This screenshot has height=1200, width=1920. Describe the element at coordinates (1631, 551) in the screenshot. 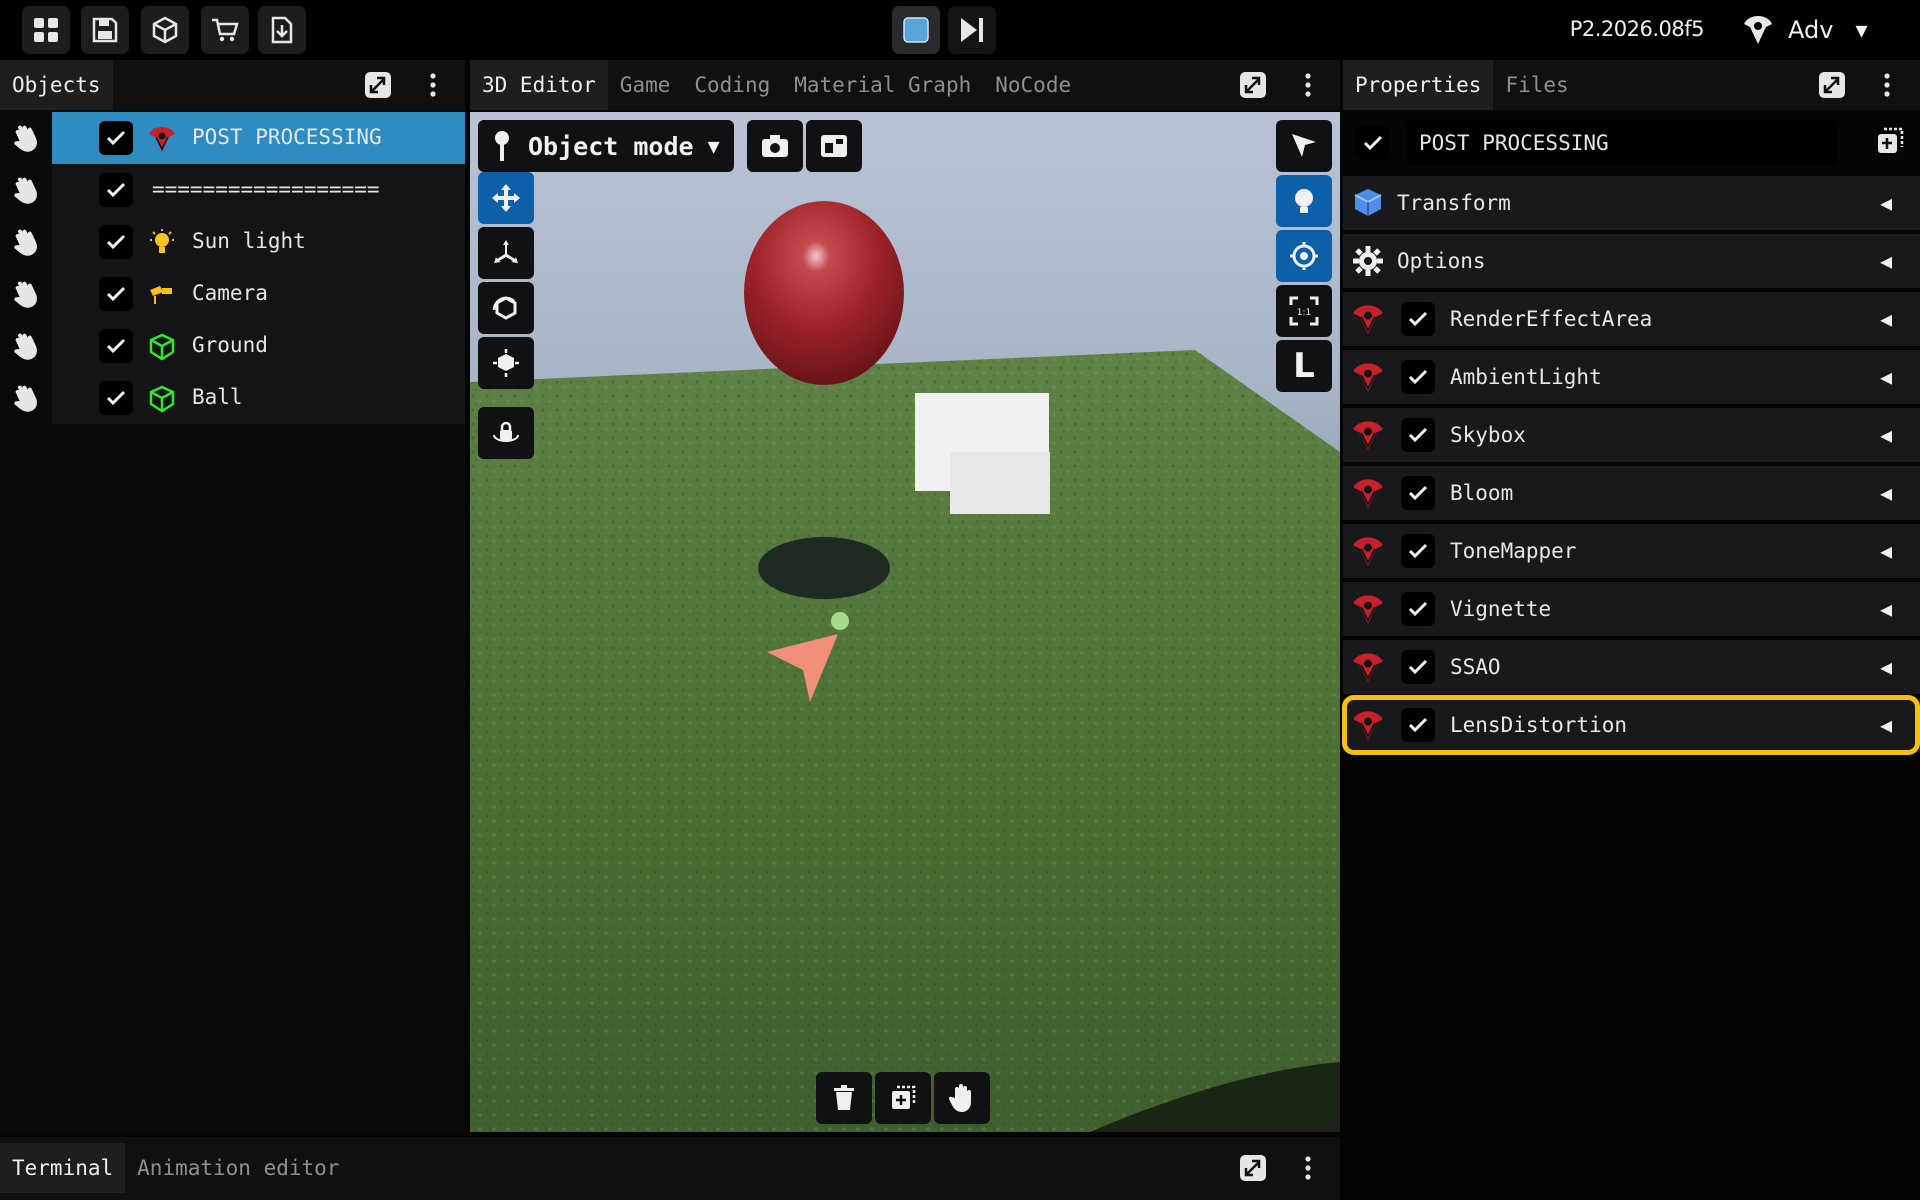

I see `effect-row: ToneMapper ◀` at that location.